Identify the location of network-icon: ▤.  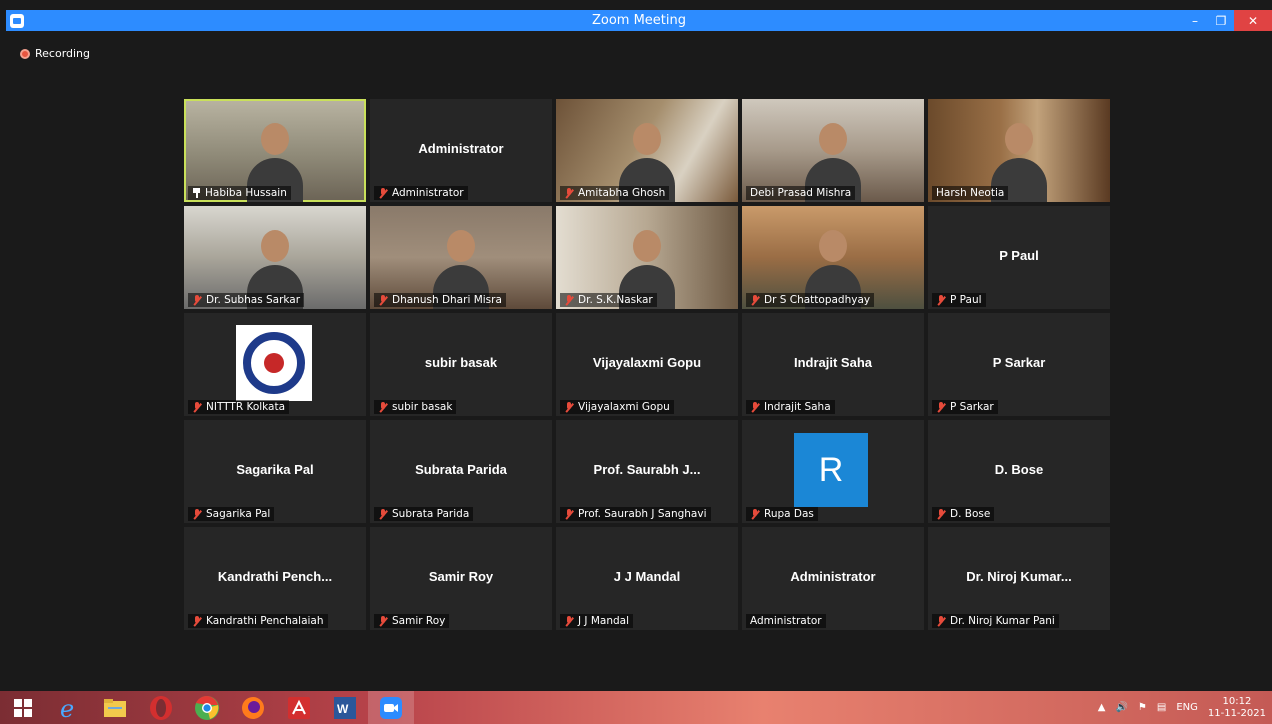
(1161, 707).